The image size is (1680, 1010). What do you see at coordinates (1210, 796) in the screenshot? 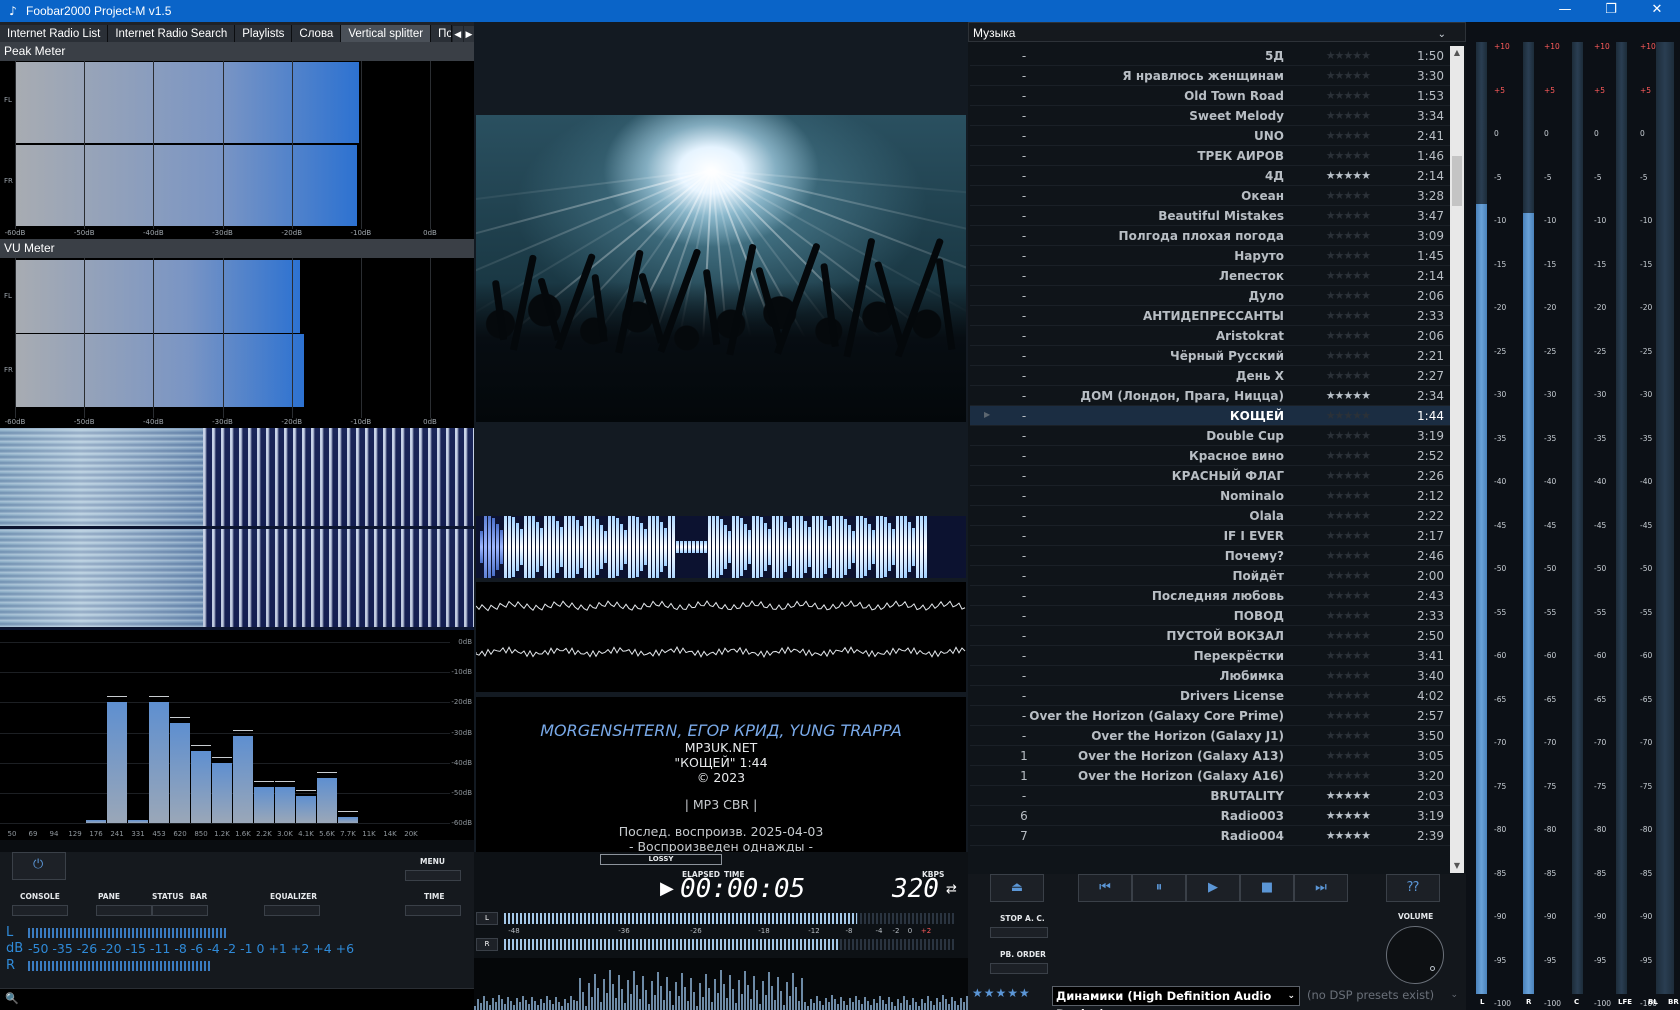
I see `playlist-row: - BRUTALITY ★★★★★ 2:03` at bounding box center [1210, 796].